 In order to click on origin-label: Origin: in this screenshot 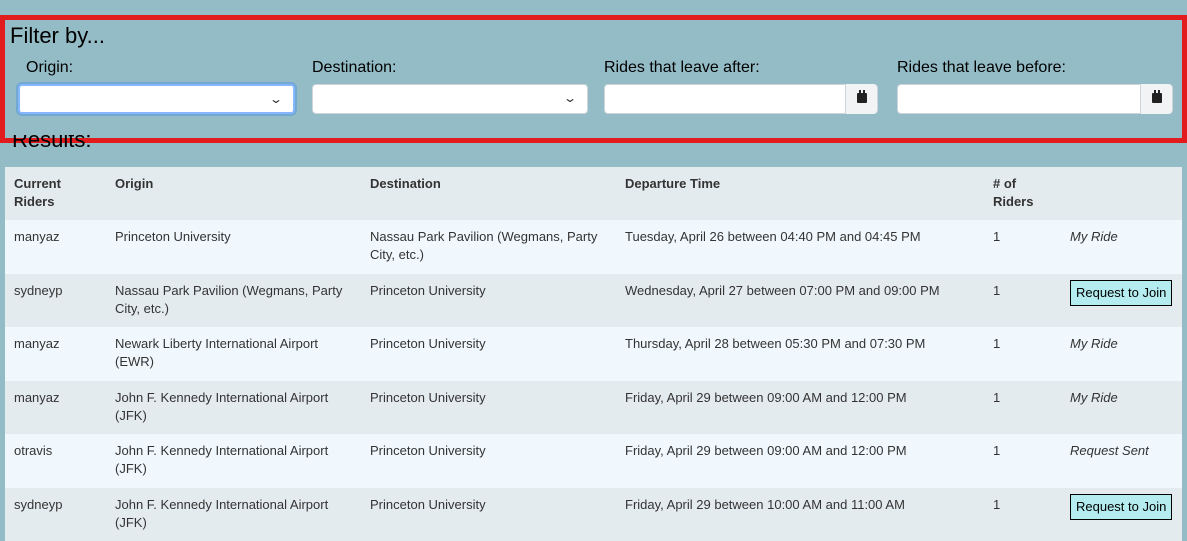, I will do `click(160, 68)`.